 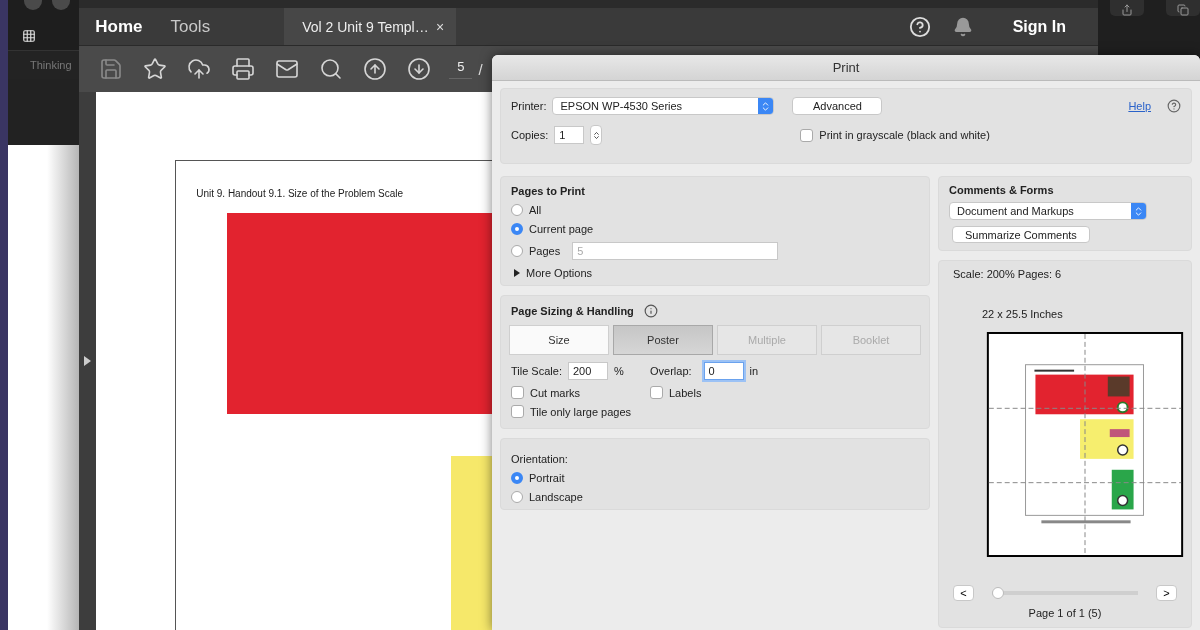 I want to click on copies-stepper, so click(x=596, y=135).